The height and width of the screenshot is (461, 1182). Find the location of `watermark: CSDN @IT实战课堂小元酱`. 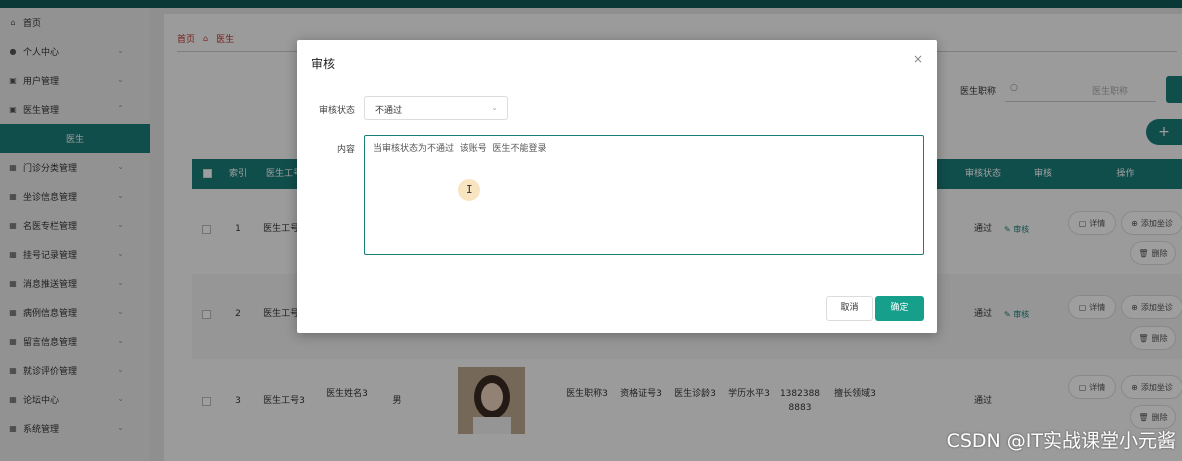

watermark: CSDN @IT实战课堂小元酱 is located at coordinates (1061, 441).